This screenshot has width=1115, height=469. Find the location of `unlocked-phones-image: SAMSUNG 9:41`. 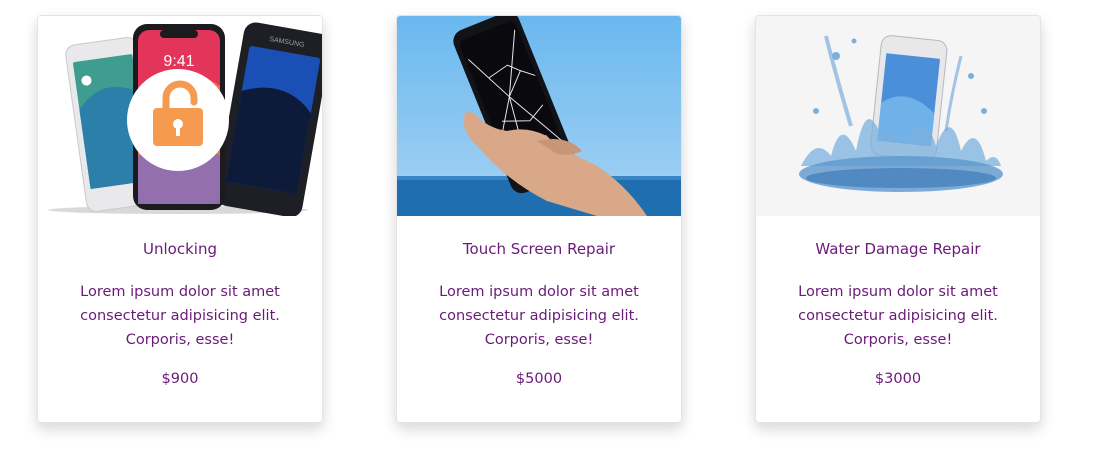

unlocked-phones-image: SAMSUNG 9:41 is located at coordinates (180, 116).